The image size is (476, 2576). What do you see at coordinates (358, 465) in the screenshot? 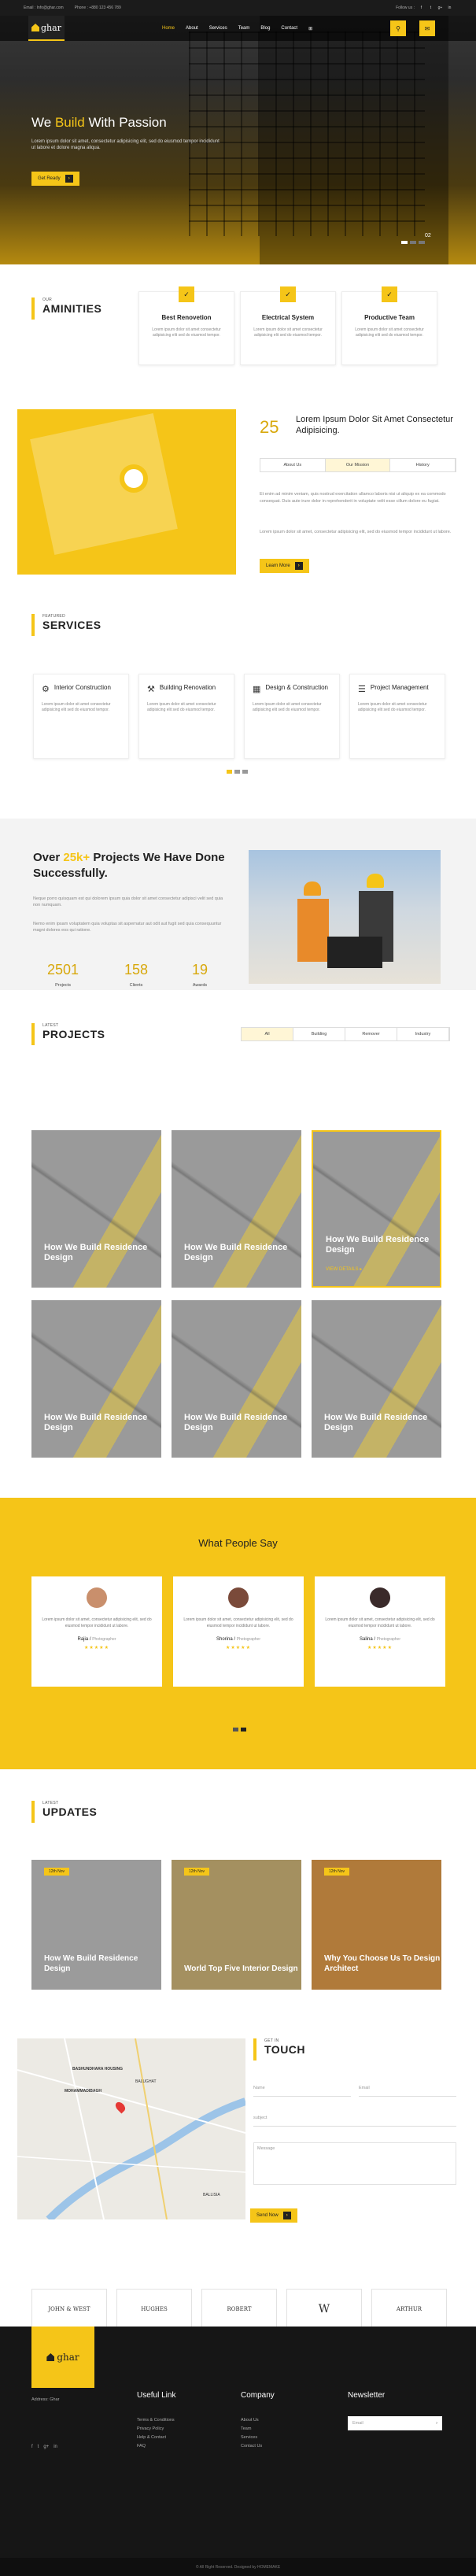
I see `tab-our-mission: Our Mission` at bounding box center [358, 465].